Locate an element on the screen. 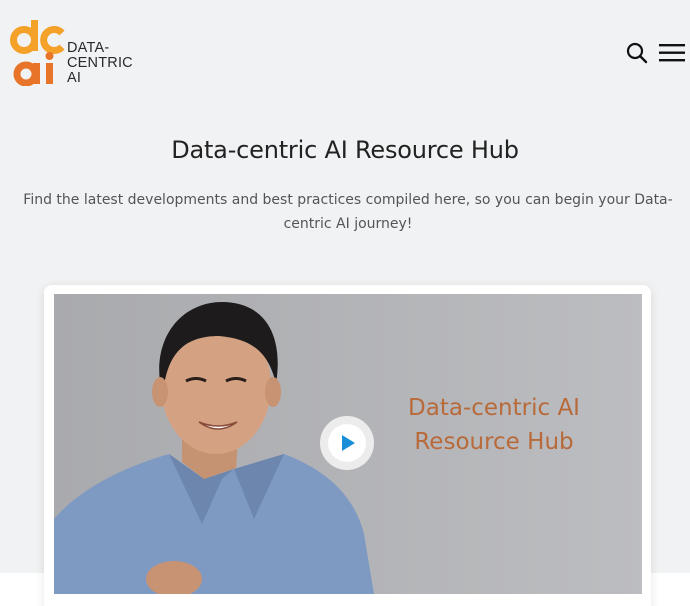 The height and width of the screenshot is (606, 690). play-icon is located at coordinates (348, 443).